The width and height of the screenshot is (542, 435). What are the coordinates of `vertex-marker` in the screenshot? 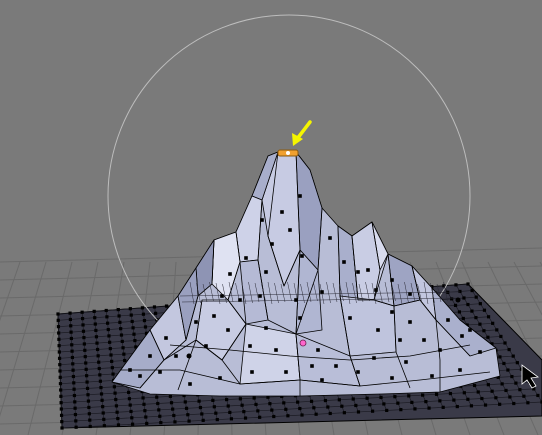 It's located at (189, 356).